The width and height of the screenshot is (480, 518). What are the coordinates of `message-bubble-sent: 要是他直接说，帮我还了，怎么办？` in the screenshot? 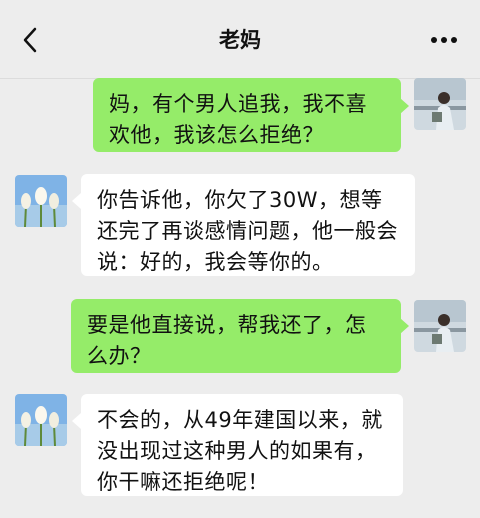 It's located at (236, 336).